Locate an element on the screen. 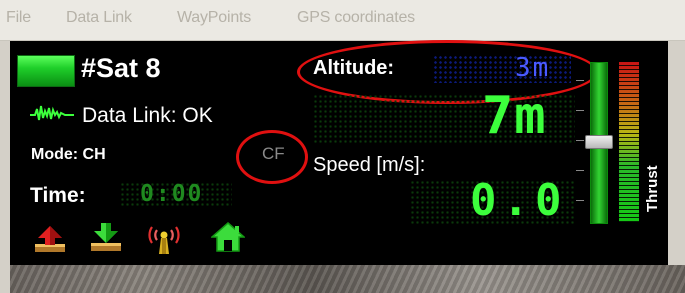 This screenshot has width=685, height=293. menu-gps-coordinates: GPS coordinates is located at coordinates (356, 18).